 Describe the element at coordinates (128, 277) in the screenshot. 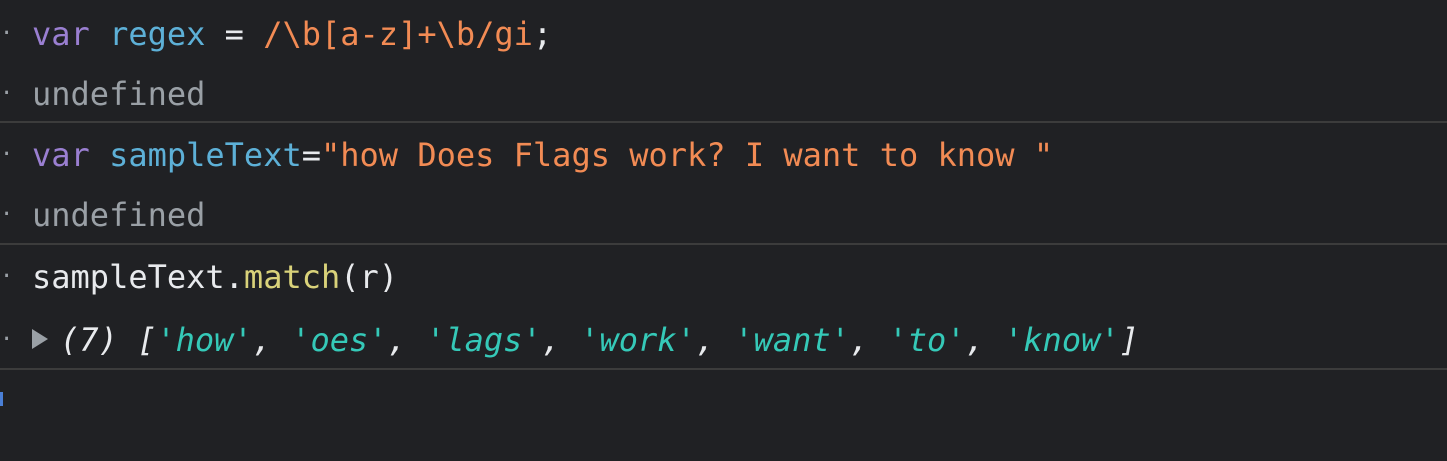

I see `object-name: sampleText` at that location.